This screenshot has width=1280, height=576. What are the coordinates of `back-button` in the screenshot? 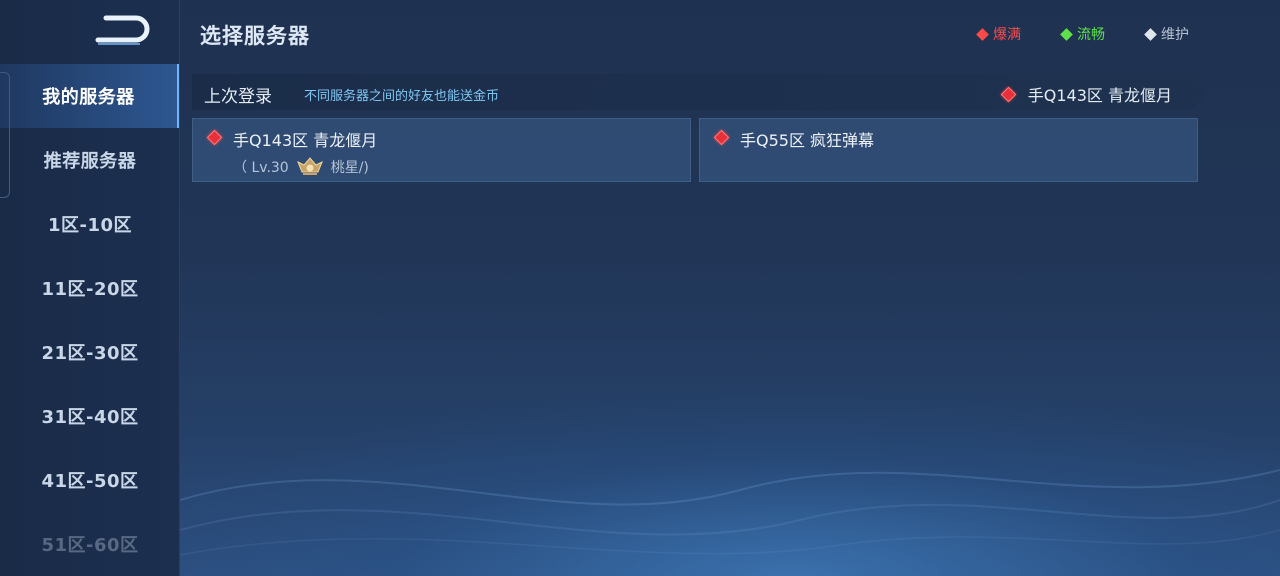 It's located at (122, 31).